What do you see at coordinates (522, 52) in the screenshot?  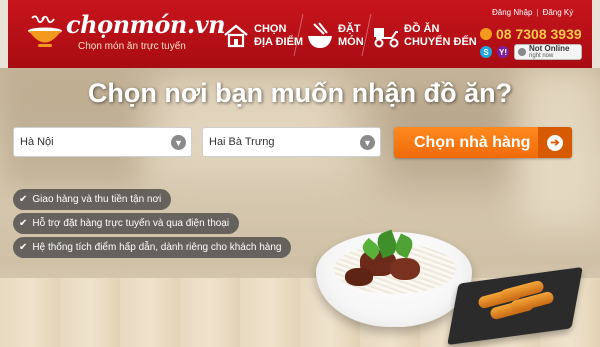 I see `status-dot-icon` at bounding box center [522, 52].